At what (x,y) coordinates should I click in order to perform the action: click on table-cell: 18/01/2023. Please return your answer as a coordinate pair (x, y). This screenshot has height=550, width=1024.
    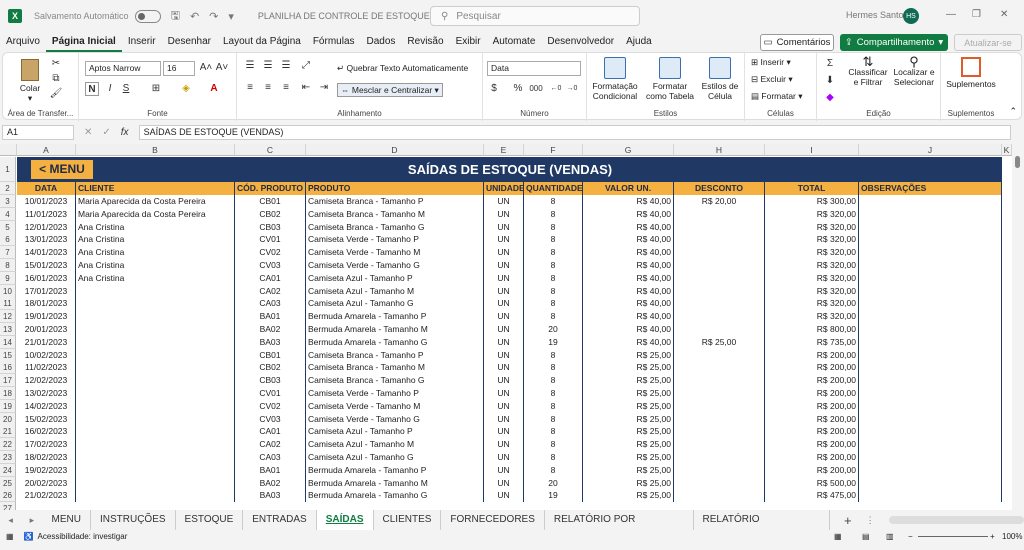
    Looking at the image, I should click on (46, 304).